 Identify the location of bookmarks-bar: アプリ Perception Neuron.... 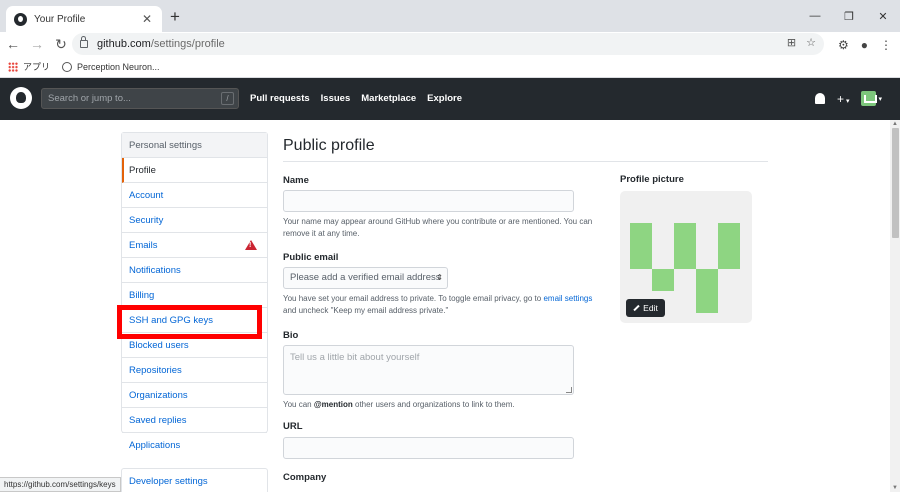
(450, 67).